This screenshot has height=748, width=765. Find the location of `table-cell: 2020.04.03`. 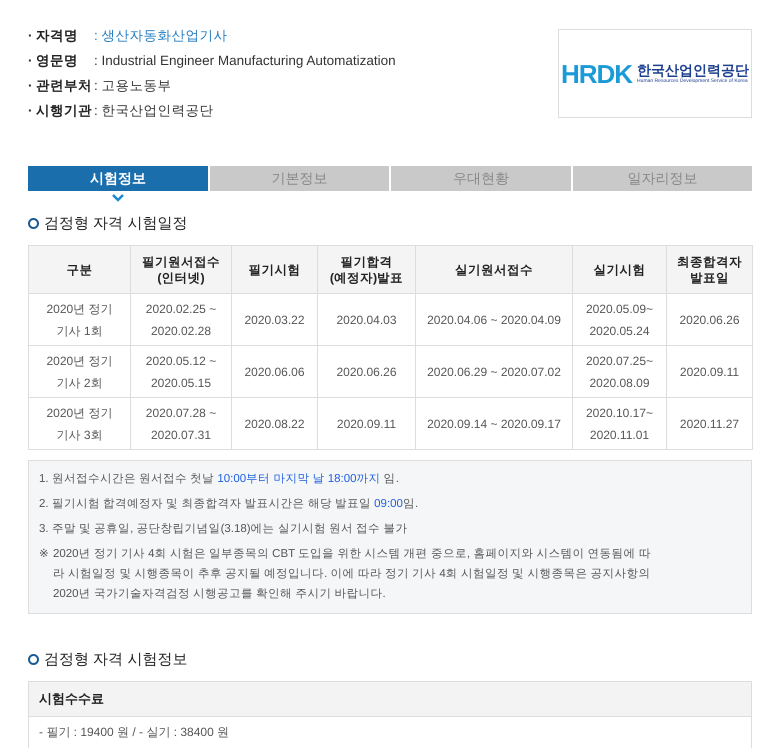

table-cell: 2020.04.03 is located at coordinates (367, 320).